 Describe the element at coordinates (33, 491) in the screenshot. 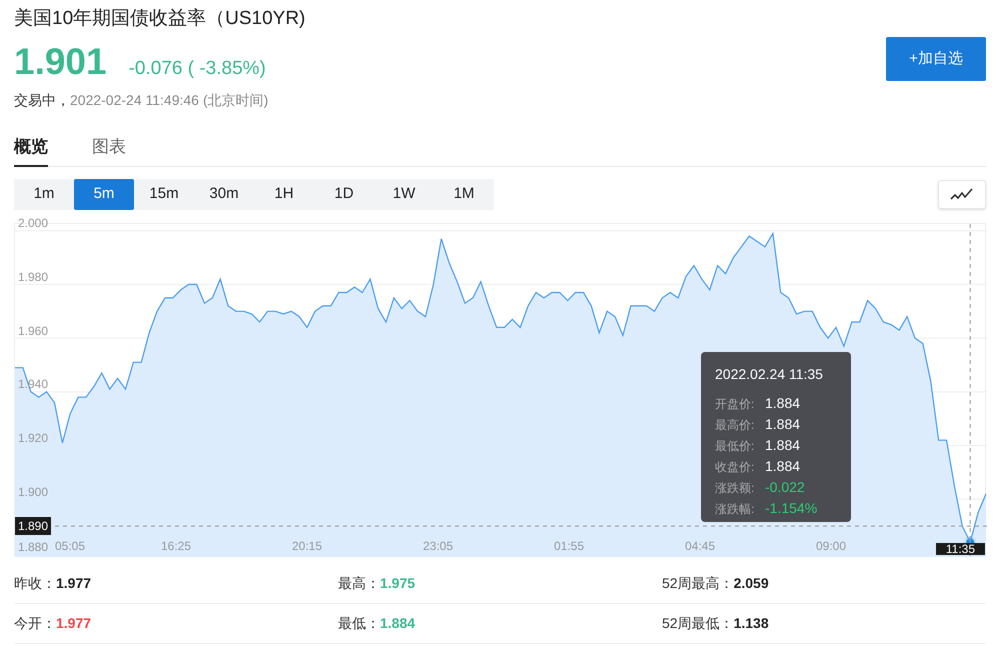

I see `y-axis-label: 1.900` at that location.